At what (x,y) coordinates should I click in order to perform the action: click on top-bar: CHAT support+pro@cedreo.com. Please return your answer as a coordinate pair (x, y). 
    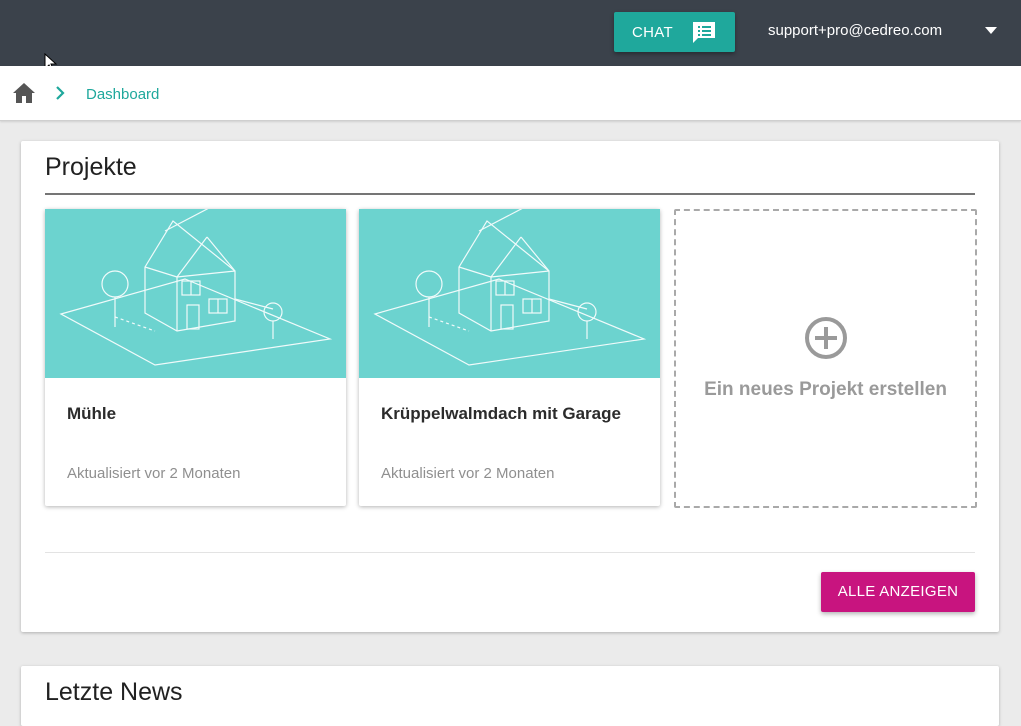
    Looking at the image, I should click on (510, 36).